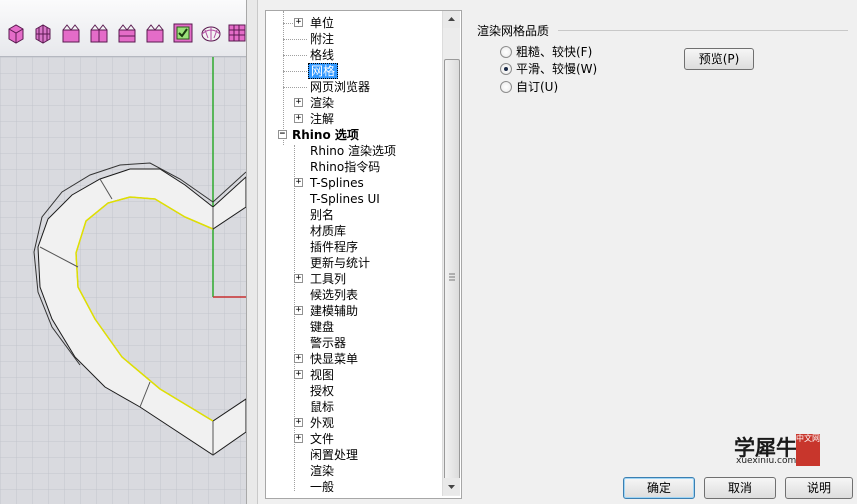 The height and width of the screenshot is (504, 857). I want to click on watermark-url: xuexiniu.com, so click(766, 461).